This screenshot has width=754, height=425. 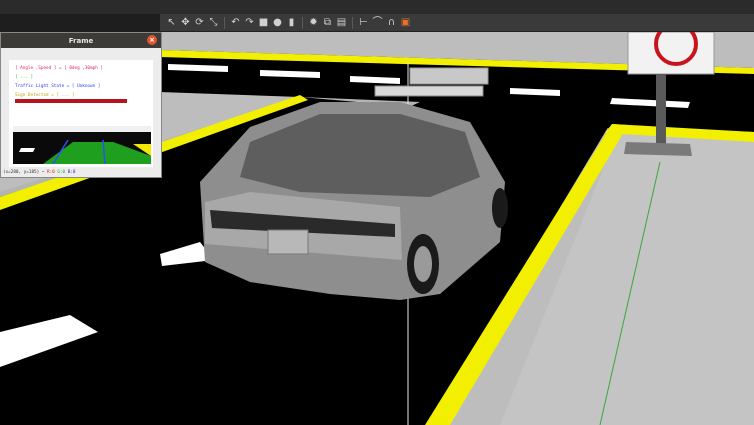 What do you see at coordinates (25, 172) in the screenshot?
I see `cursor-coords: (x=280, y=185) ~` at bounding box center [25, 172].